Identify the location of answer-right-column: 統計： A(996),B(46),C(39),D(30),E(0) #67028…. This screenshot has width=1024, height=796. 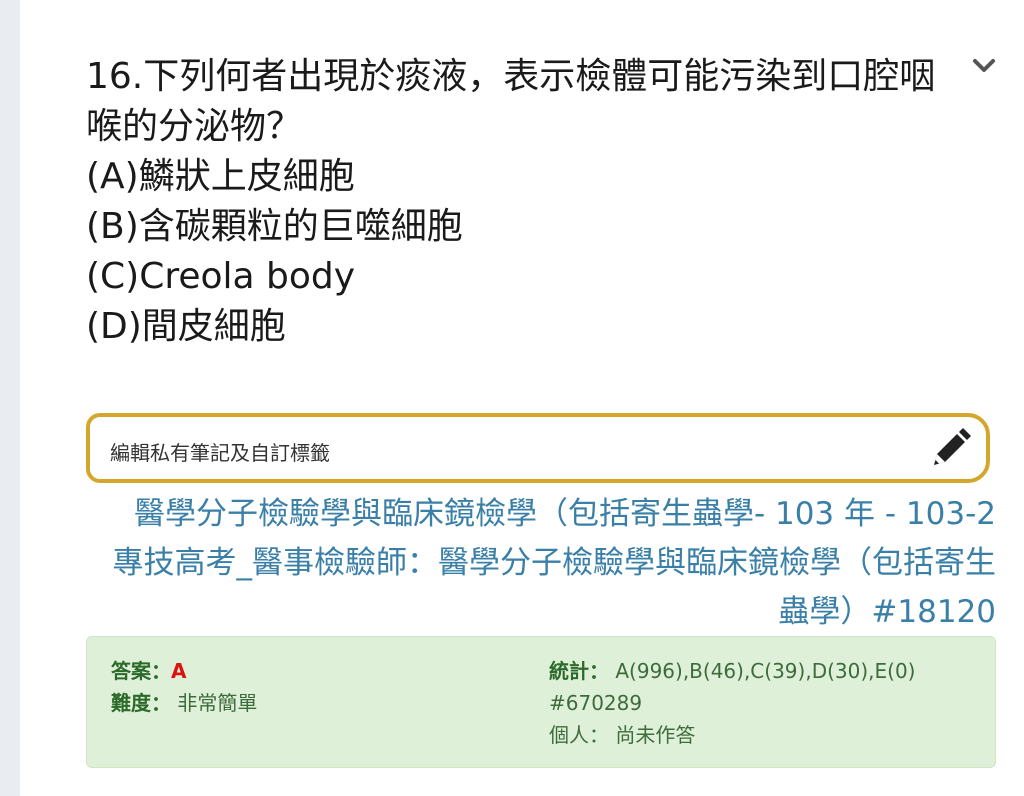
(732, 703).